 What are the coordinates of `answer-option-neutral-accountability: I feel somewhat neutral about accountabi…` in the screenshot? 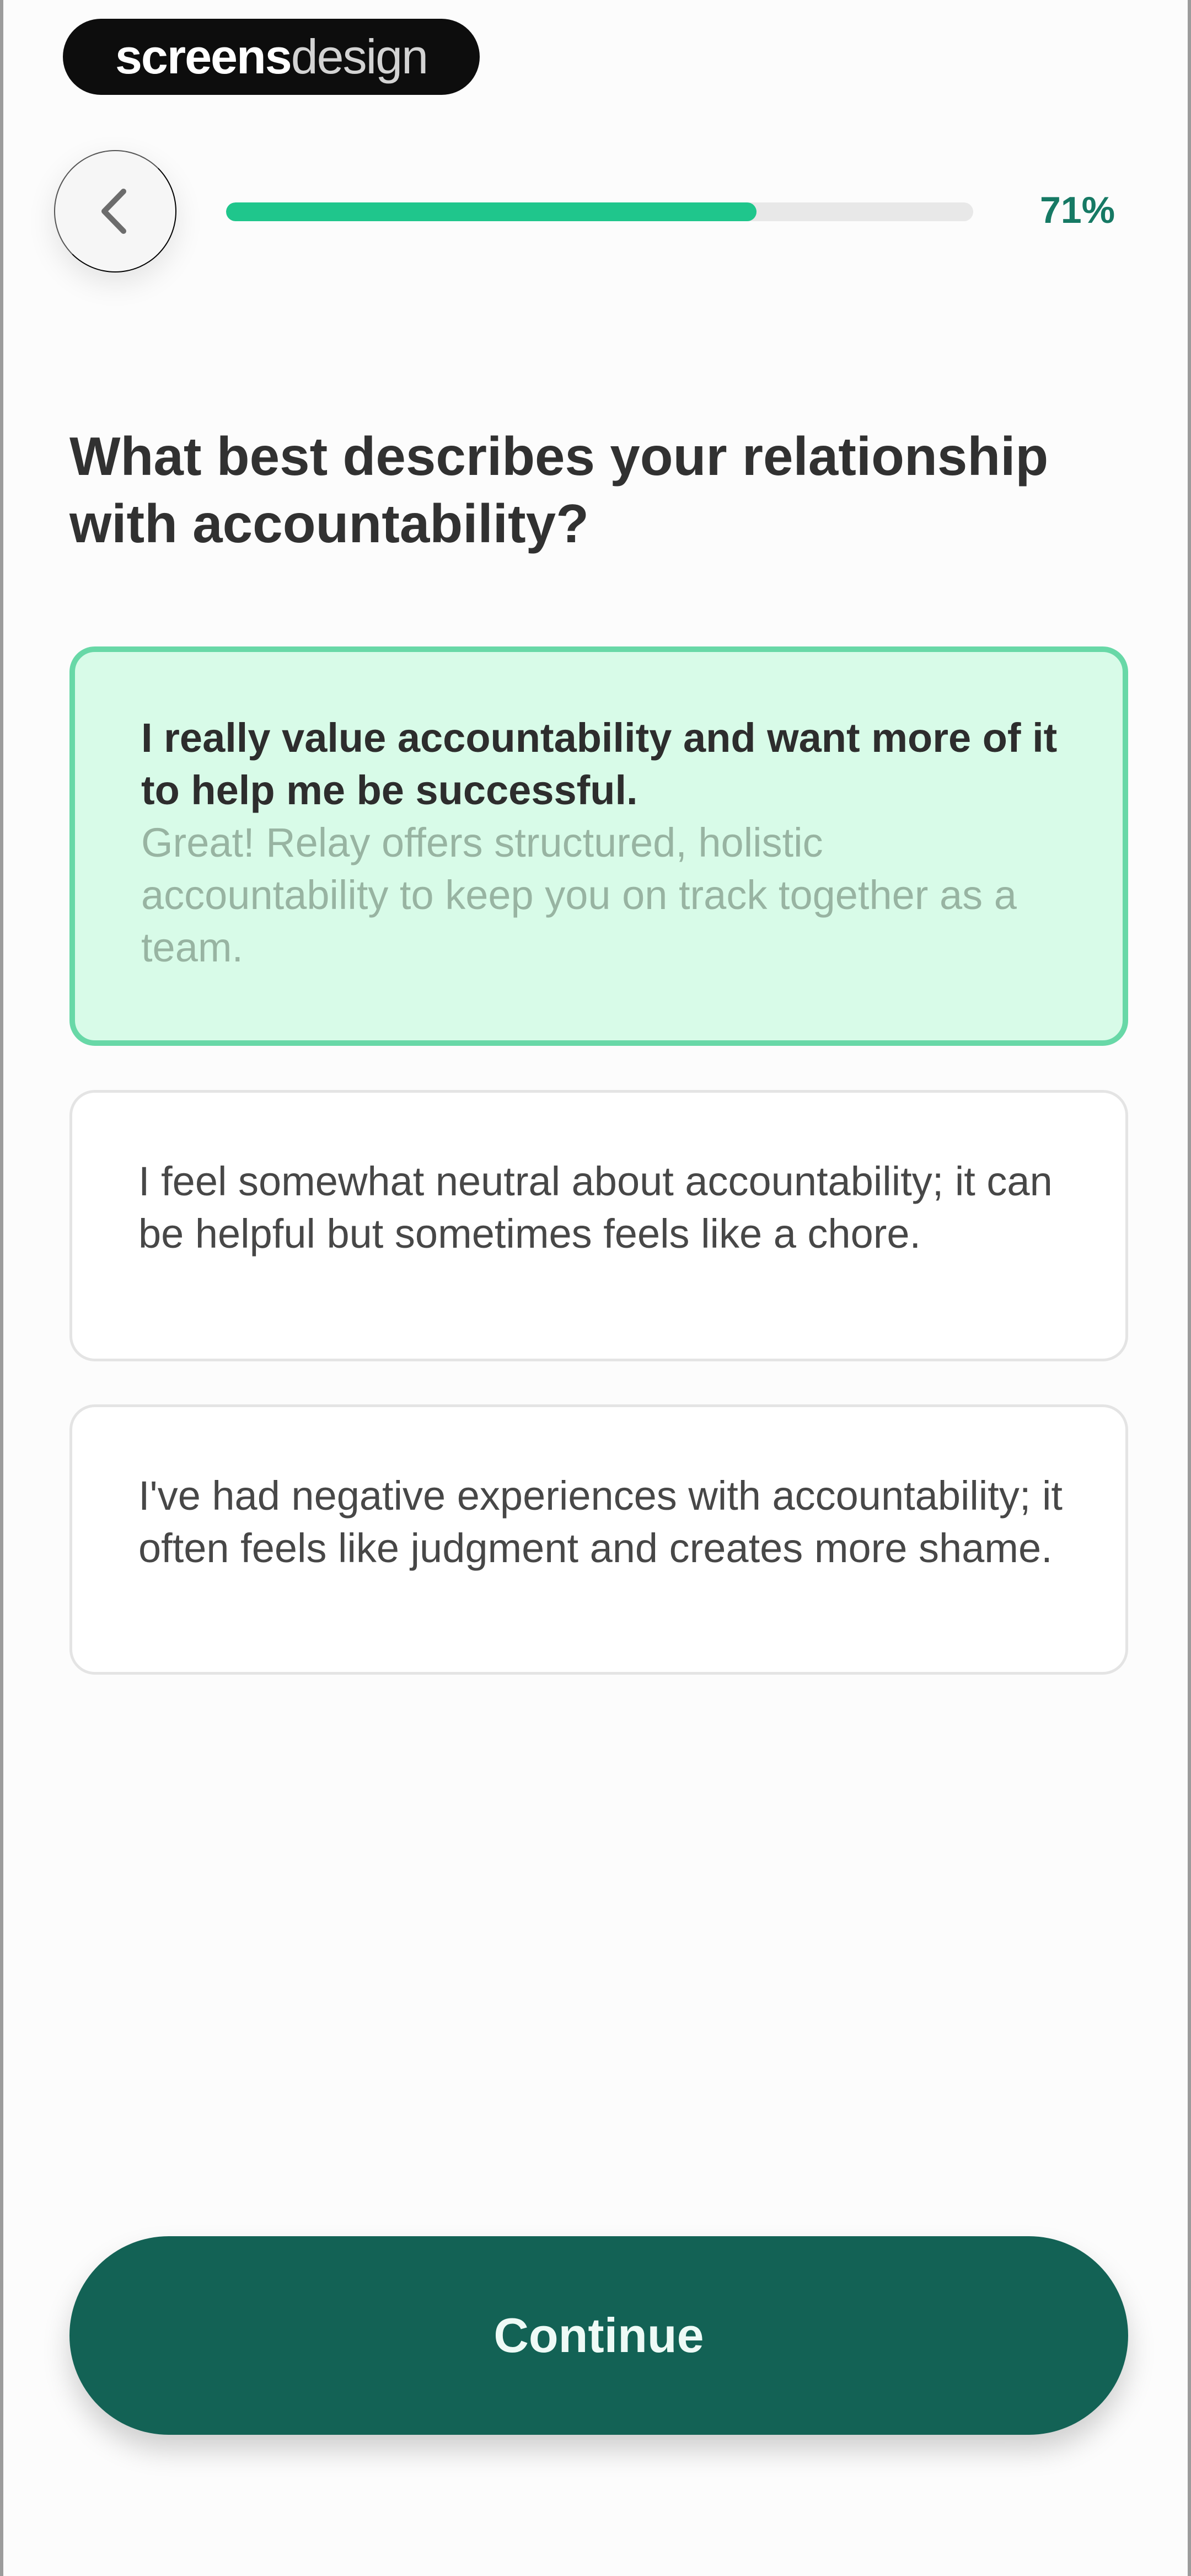 It's located at (598, 1225).